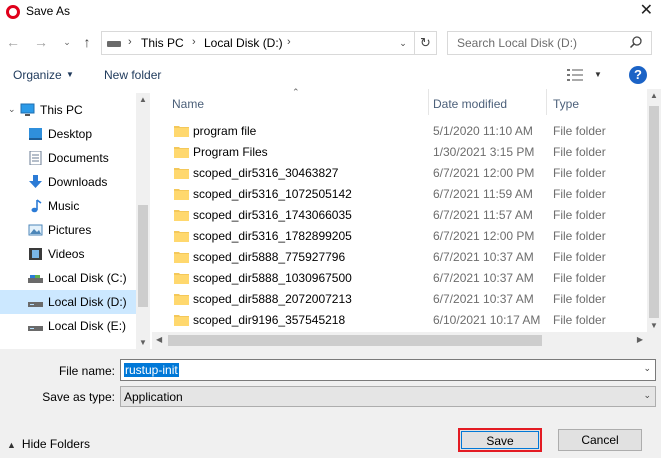  Describe the element at coordinates (55, 444) in the screenshot. I see `hide-folders-label: Hide Folders` at that location.